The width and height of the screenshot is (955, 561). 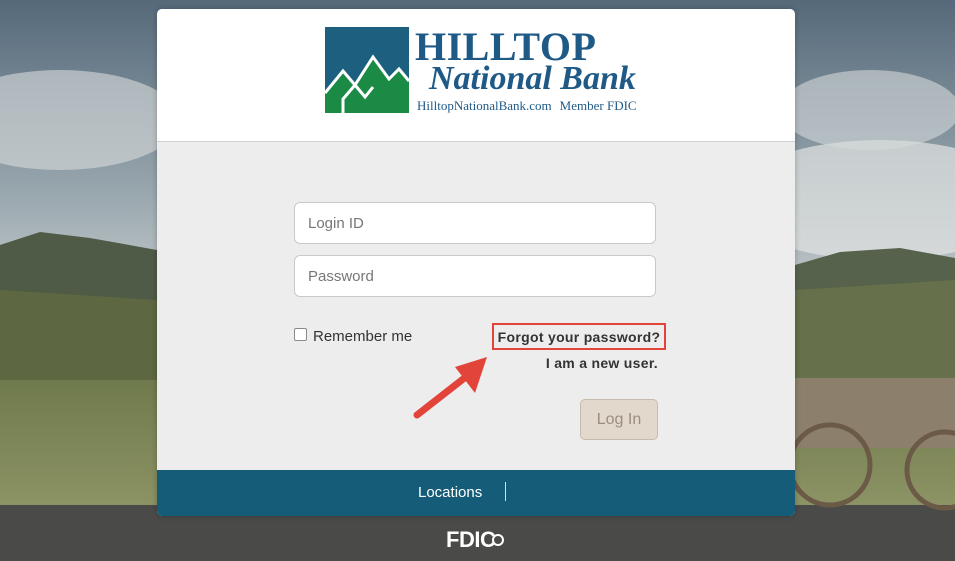 I want to click on locations-link: Locations, so click(x=450, y=492).